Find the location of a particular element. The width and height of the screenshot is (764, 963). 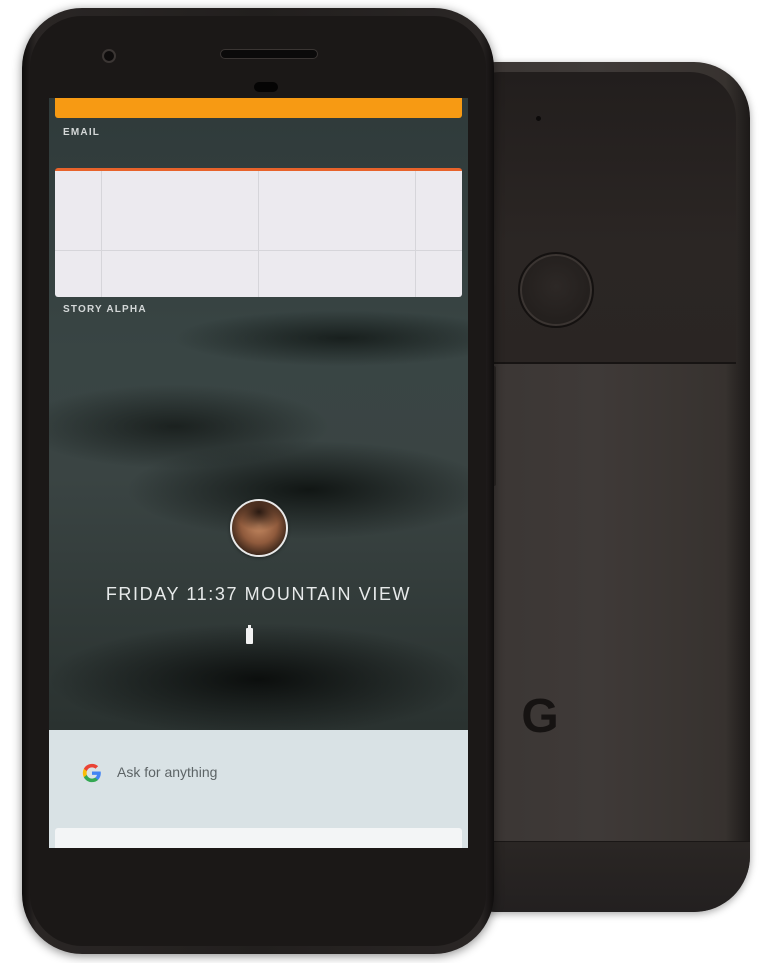

email-section-label: EMAIL is located at coordinates (82, 132).